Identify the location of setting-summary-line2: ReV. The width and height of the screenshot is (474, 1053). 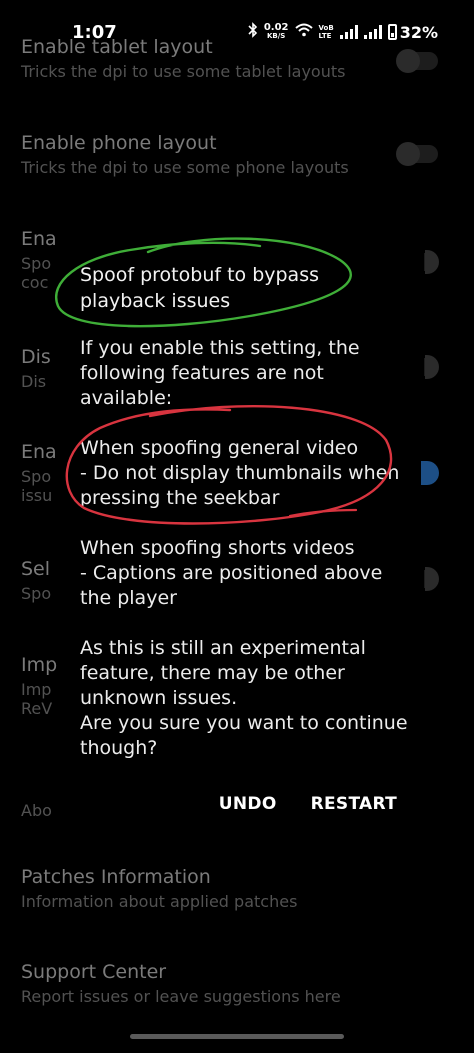
(37, 708).